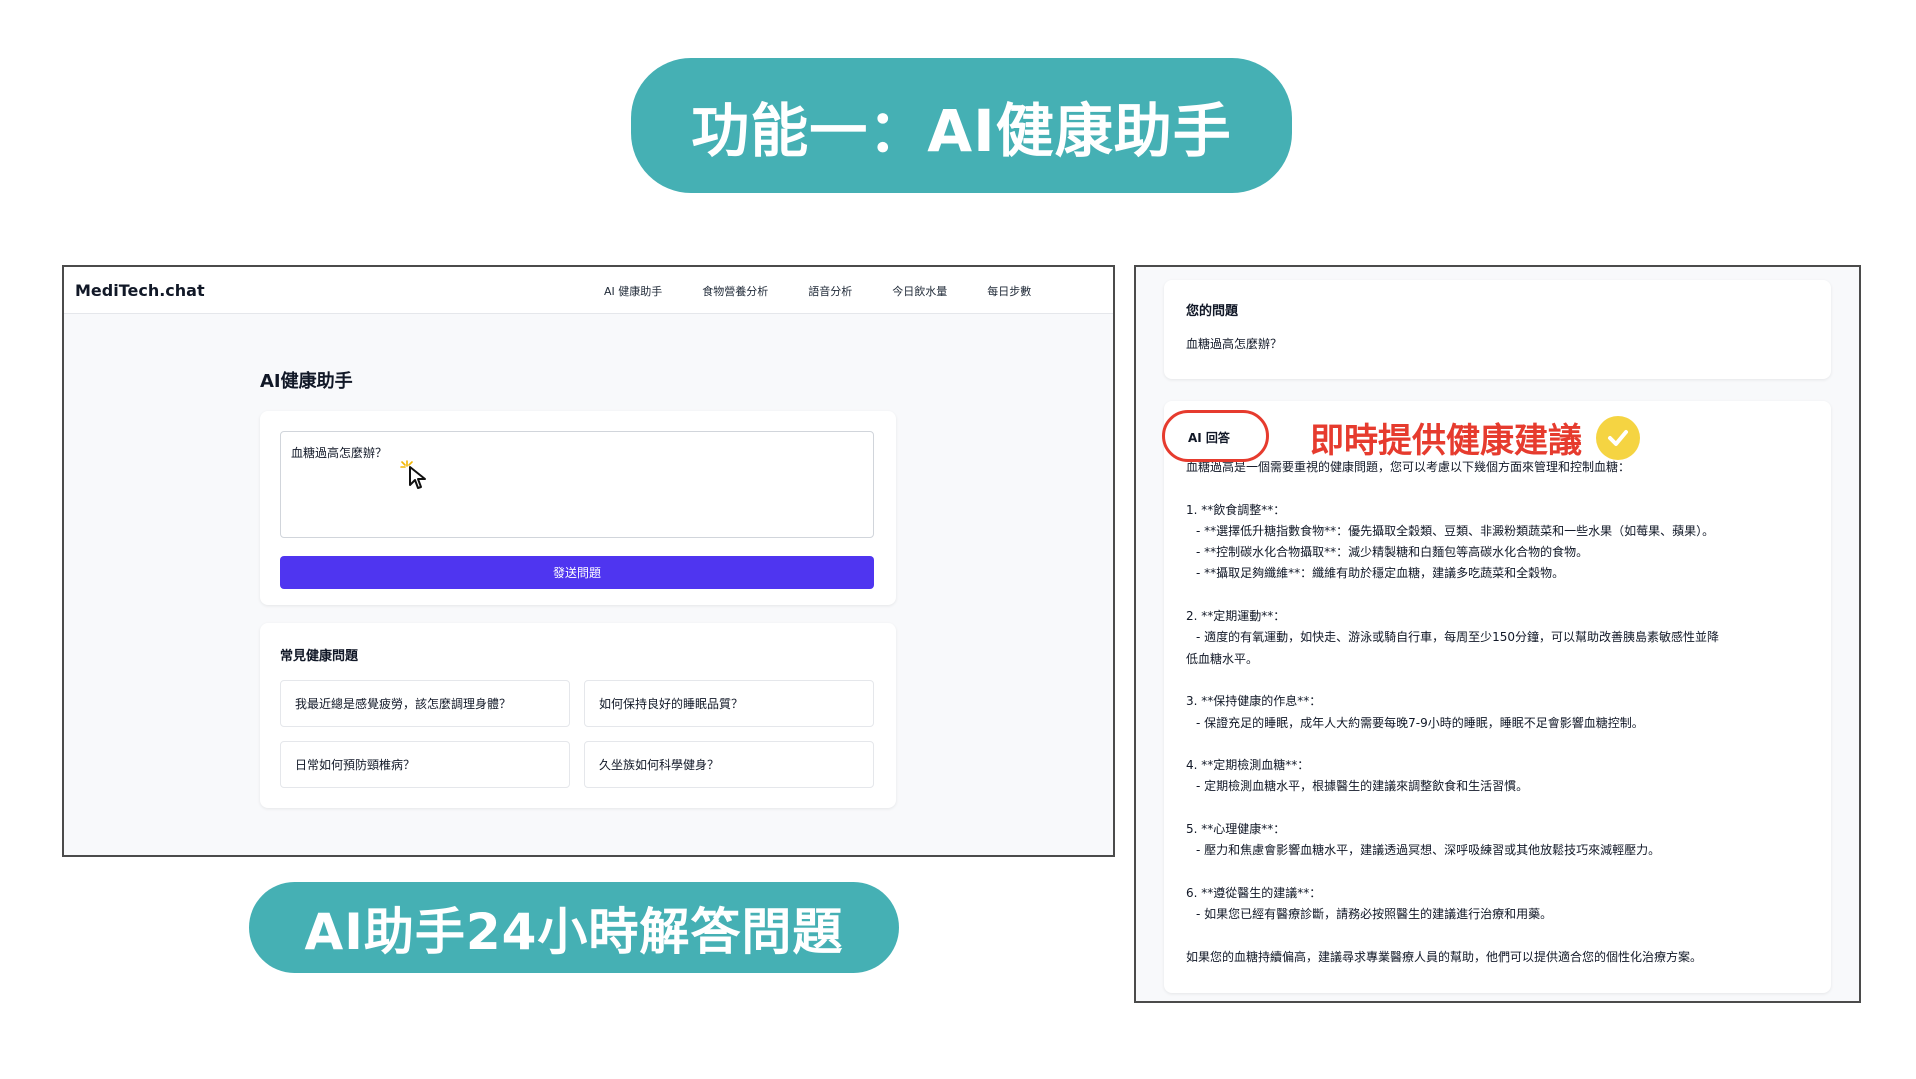 This screenshot has width=1916, height=1079. What do you see at coordinates (140, 290) in the screenshot?
I see `brand-logo: MediTech.chat` at bounding box center [140, 290].